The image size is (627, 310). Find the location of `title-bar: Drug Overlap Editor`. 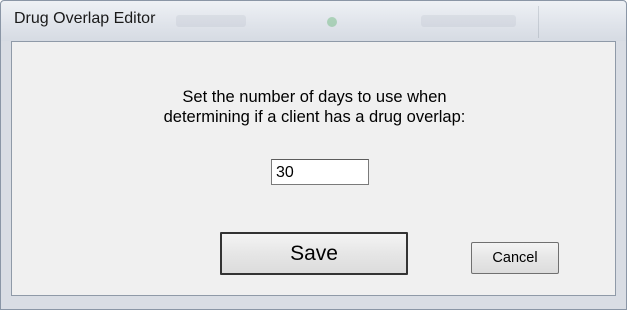

title-bar: Drug Overlap Editor is located at coordinates (313, 21).